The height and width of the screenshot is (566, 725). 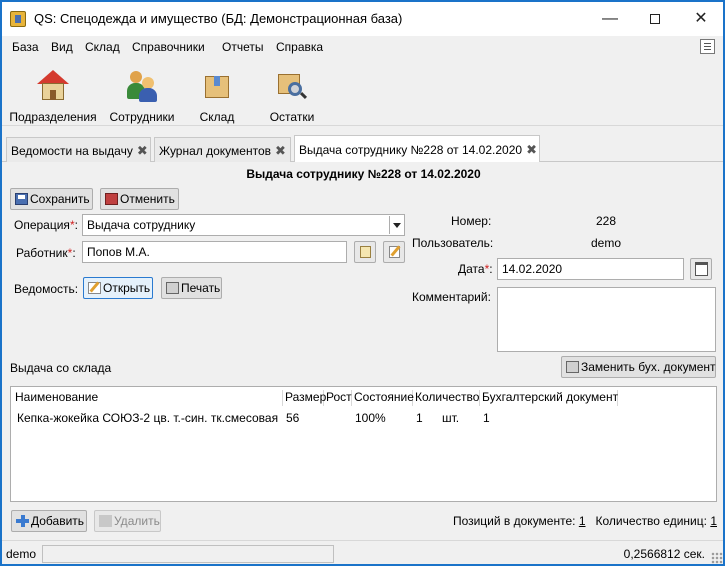 What do you see at coordinates (61, 368) in the screenshot?
I see `items-section-title: Выдача со склада` at bounding box center [61, 368].